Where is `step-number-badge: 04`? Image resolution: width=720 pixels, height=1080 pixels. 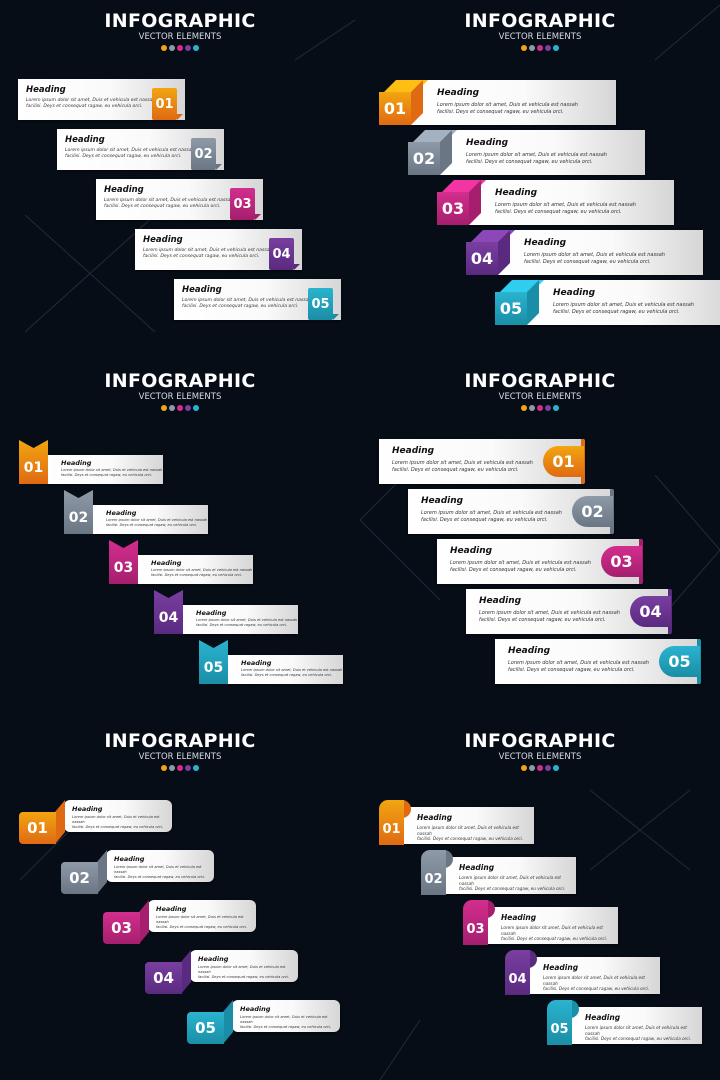
step-number-badge: 04 is located at coordinates (650, 611).